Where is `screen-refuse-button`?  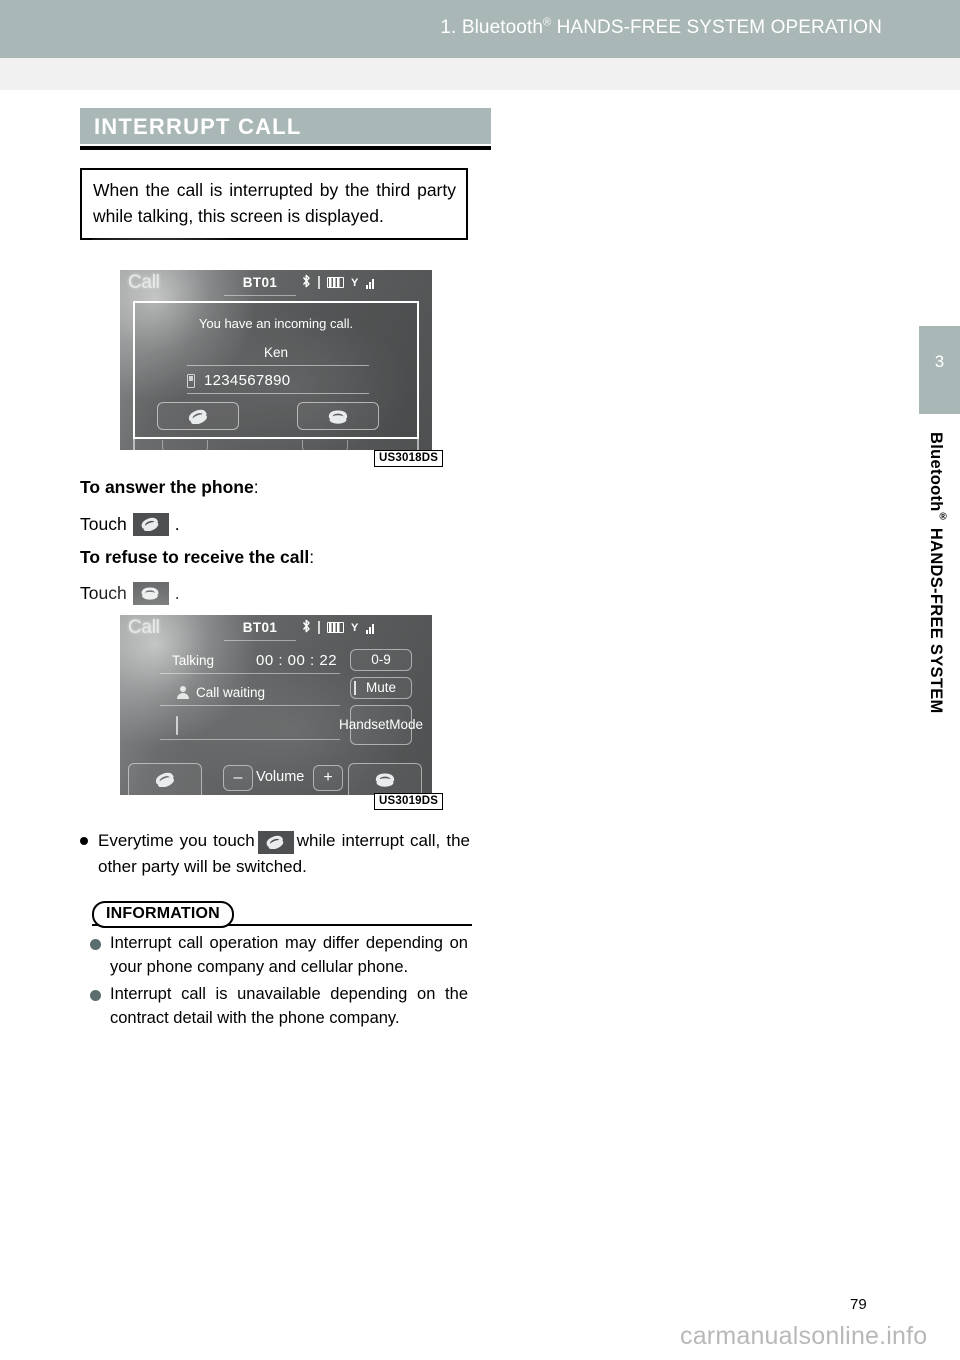 screen-refuse-button is located at coordinates (338, 416).